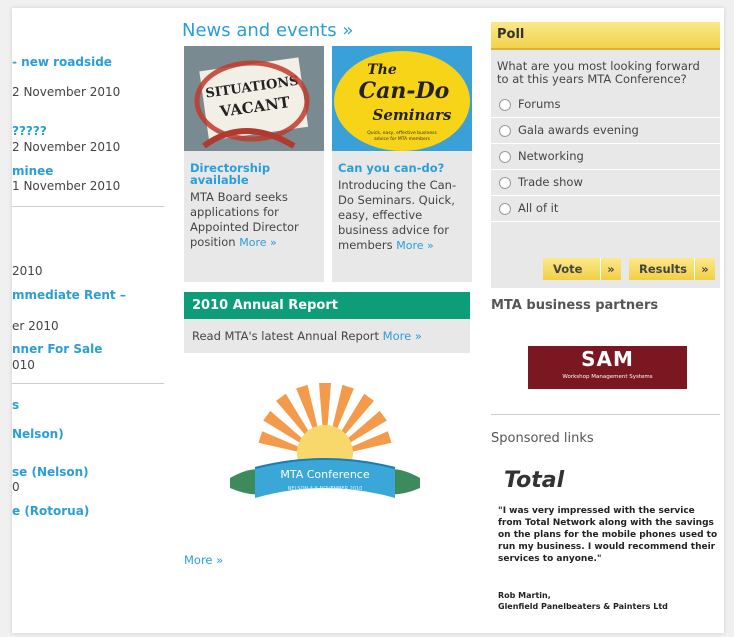  Describe the element at coordinates (62, 62) in the screenshot. I see `left-news-link-1: - new roadside` at that location.